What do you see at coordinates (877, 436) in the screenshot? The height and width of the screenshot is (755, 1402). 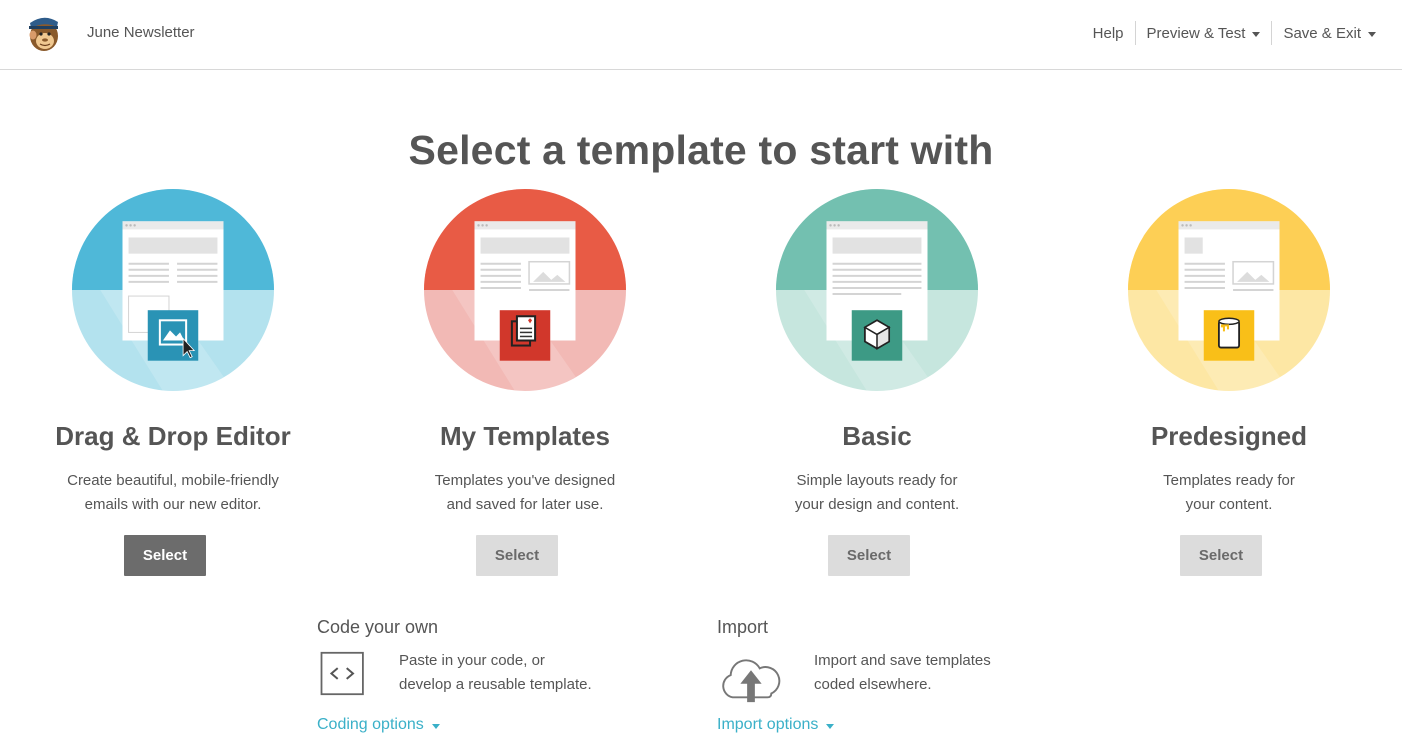 I see `card-title: Basic` at bounding box center [877, 436].